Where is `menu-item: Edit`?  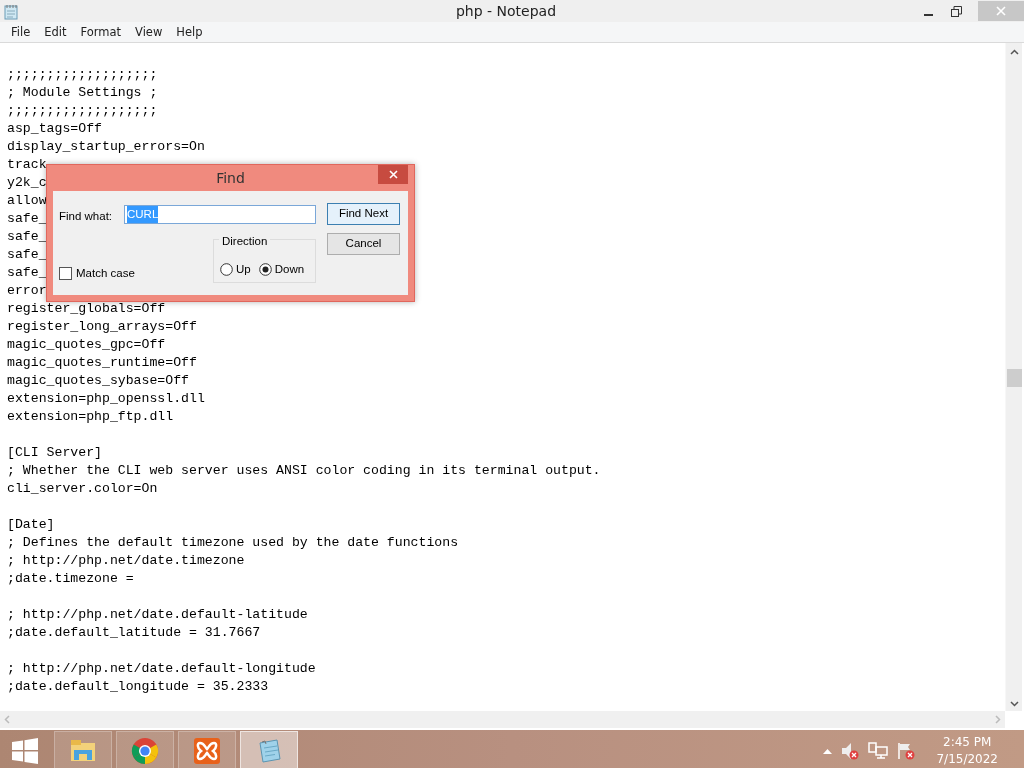 menu-item: Edit is located at coordinates (55, 32).